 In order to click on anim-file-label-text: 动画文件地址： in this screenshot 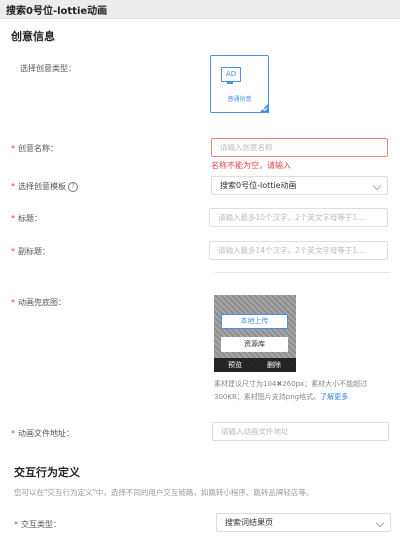, I will do `click(46, 433)`.